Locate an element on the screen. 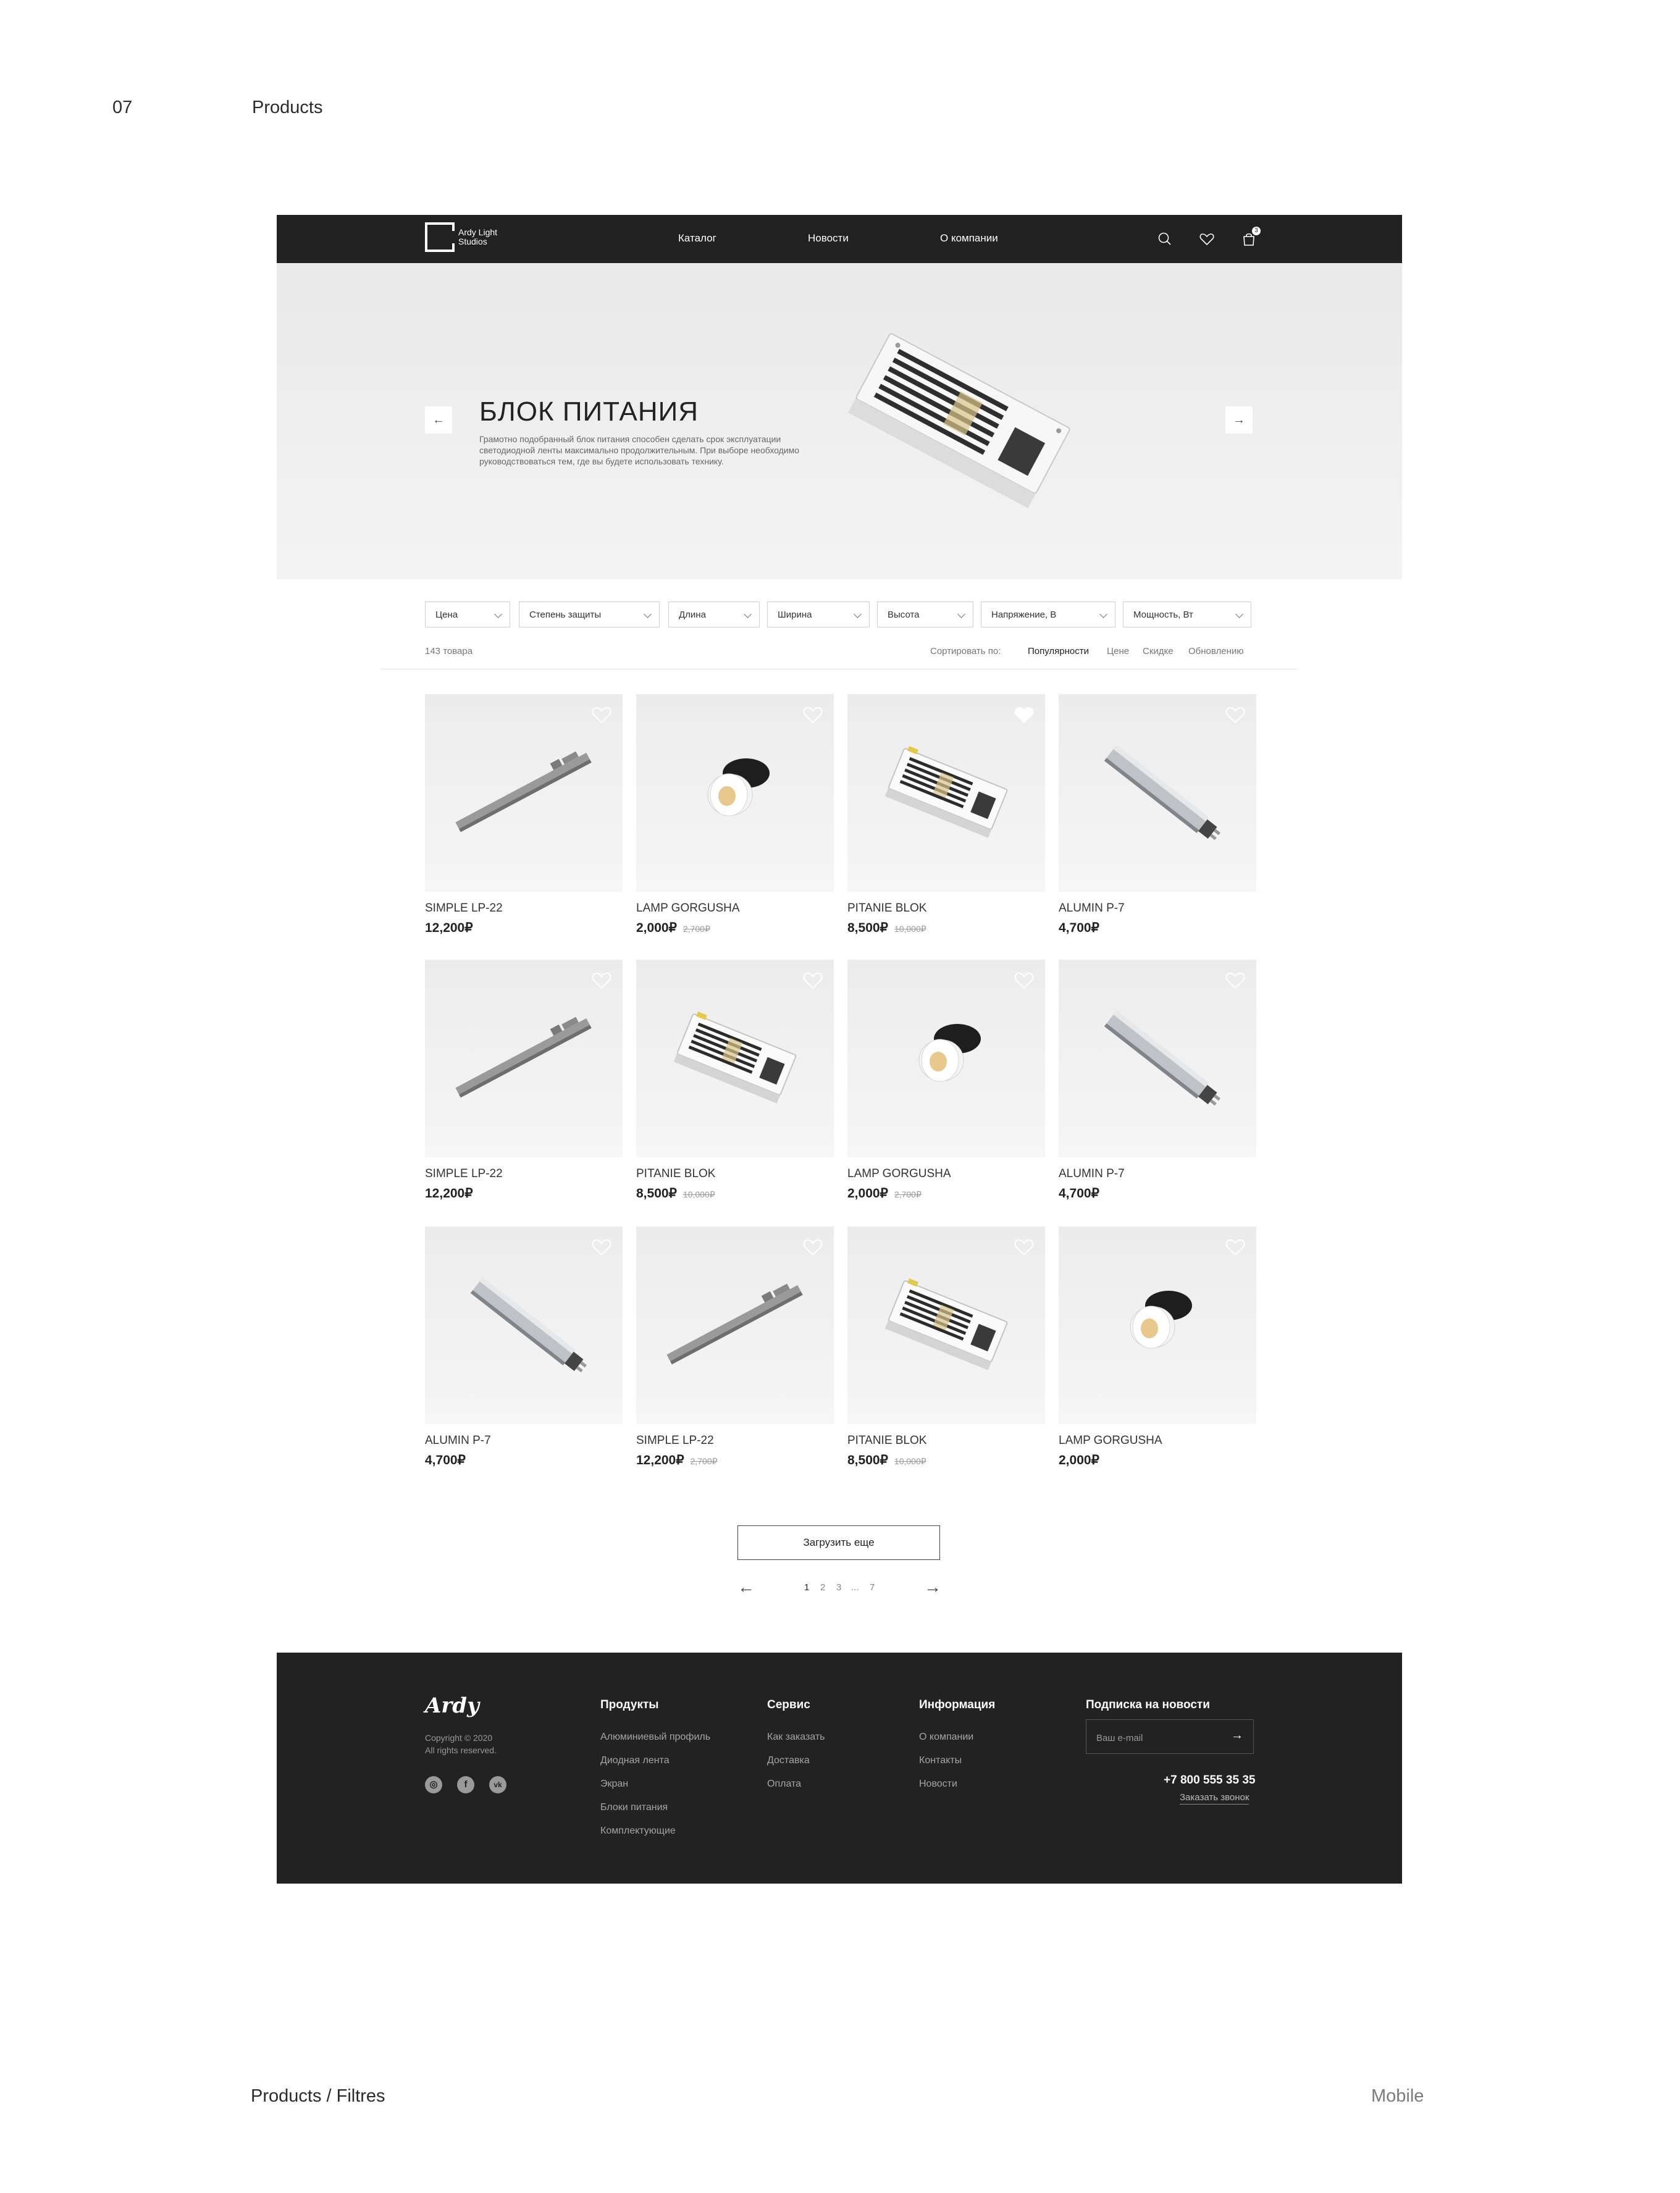 The image size is (1680, 2193). product-price: 4,700₽ is located at coordinates (1079, 1193).